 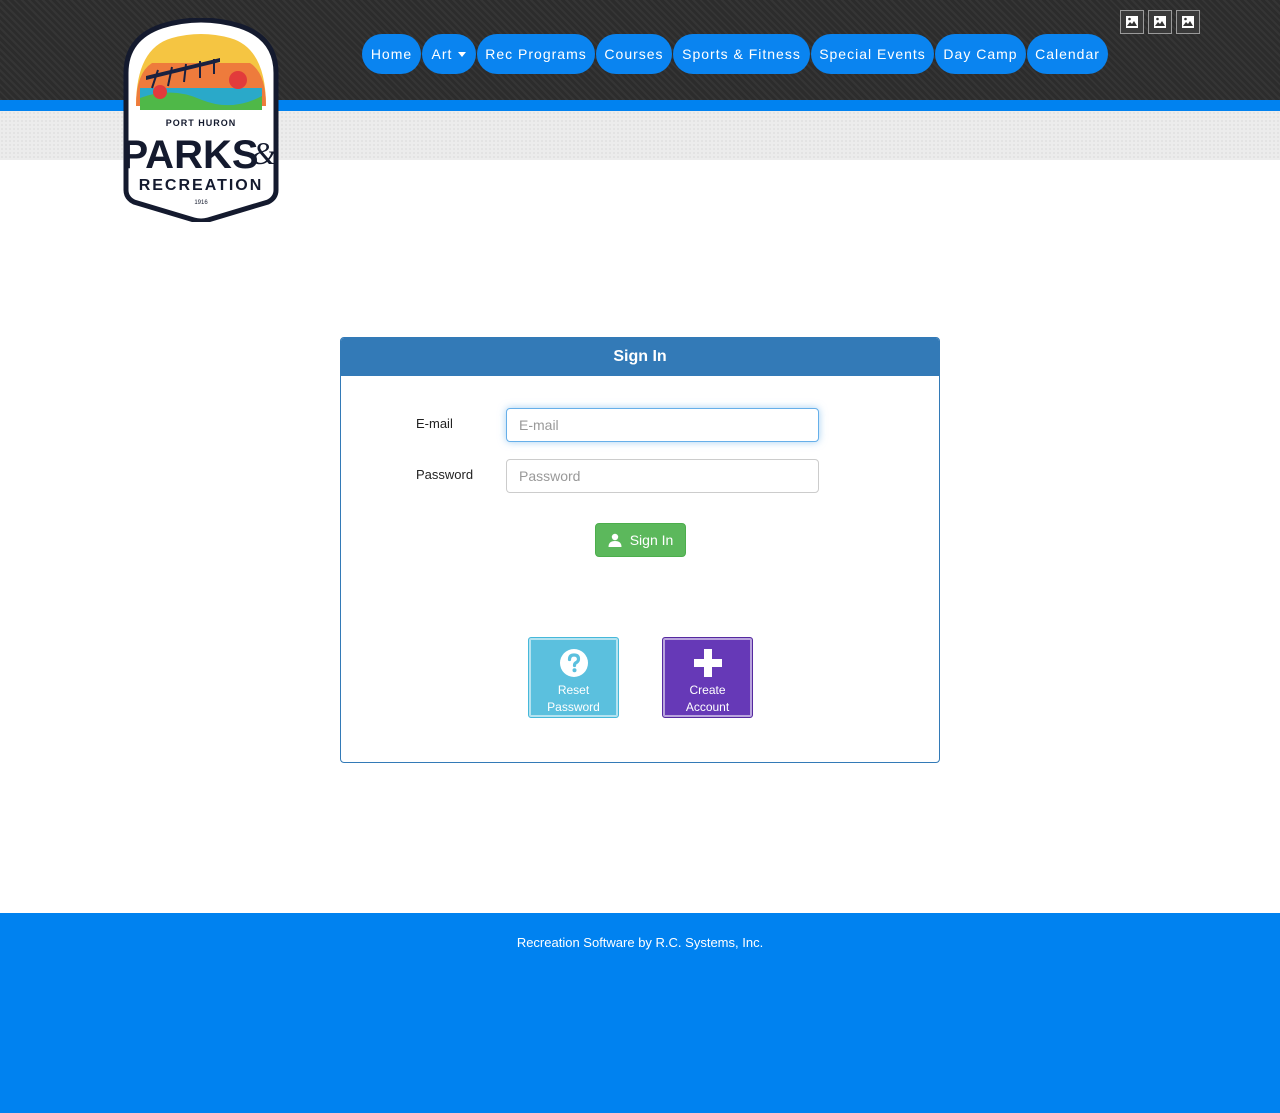 I want to click on nav-rec-programs: Rec Programs, so click(x=536, y=54).